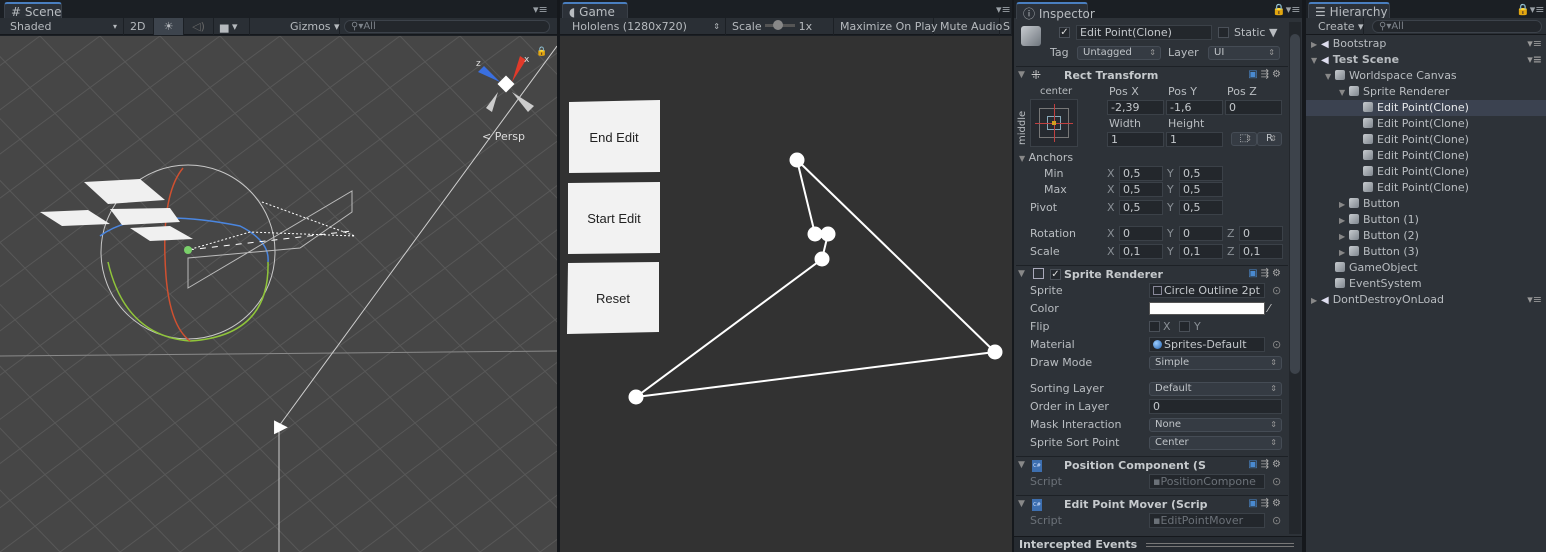  Describe the element at coordinates (1261, 251) in the screenshot. I see `scale-z-input: 0,1` at that location.